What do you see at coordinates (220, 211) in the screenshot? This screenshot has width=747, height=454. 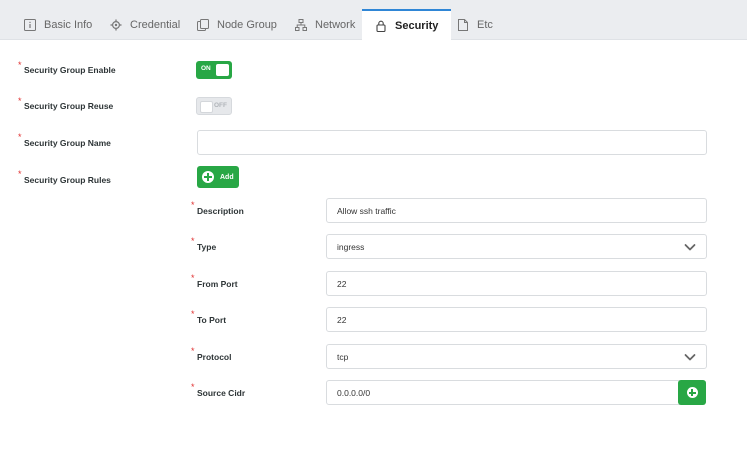 I see `description-label: Description` at bounding box center [220, 211].